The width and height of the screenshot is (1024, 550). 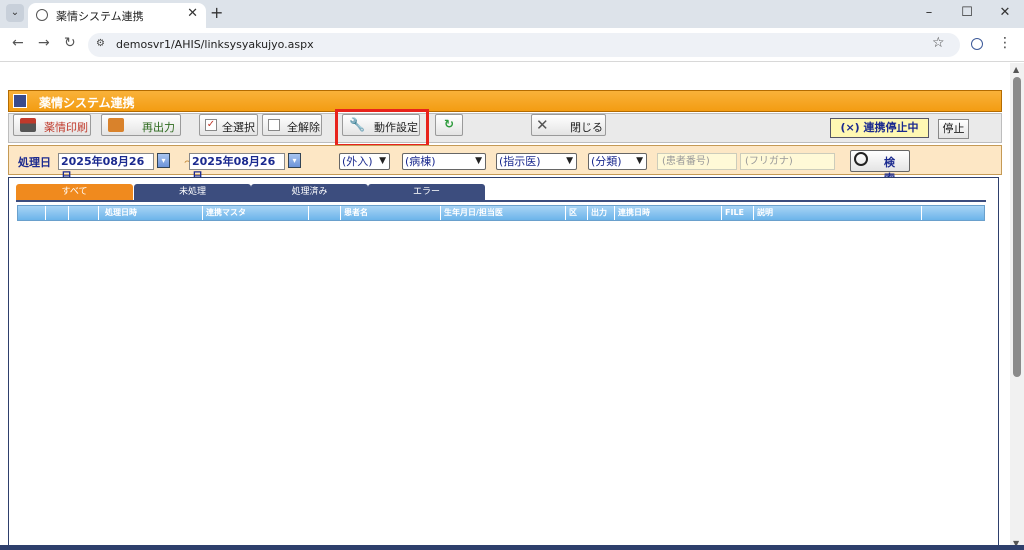 I want to click on bookmark-star-icon: ☆, so click(x=938, y=43).